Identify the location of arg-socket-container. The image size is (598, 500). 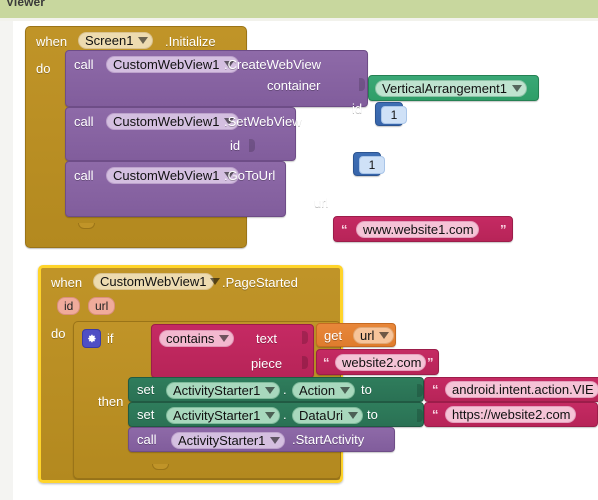
(362, 84).